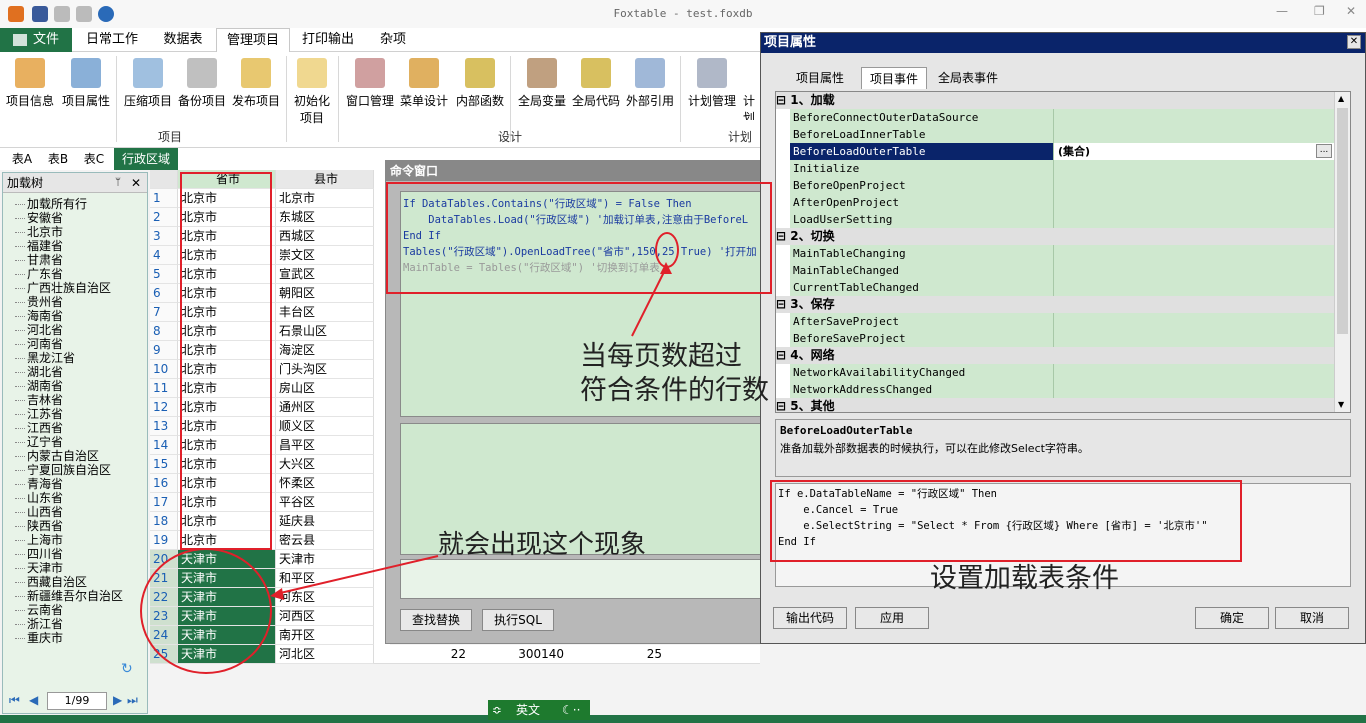 The width and height of the screenshot is (1366, 723). I want to click on arrowhead-page-size, so click(666, 268).